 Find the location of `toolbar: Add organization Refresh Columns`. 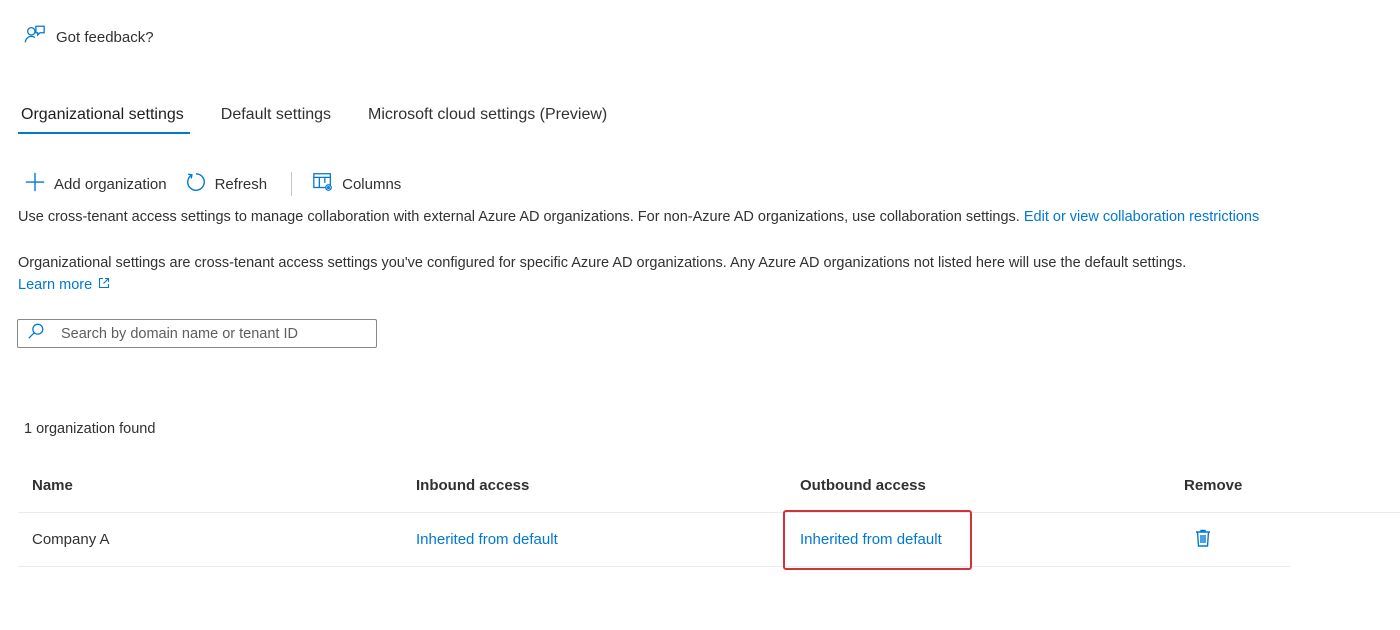

toolbar: Add organization Refresh Columns is located at coordinates (212, 184).